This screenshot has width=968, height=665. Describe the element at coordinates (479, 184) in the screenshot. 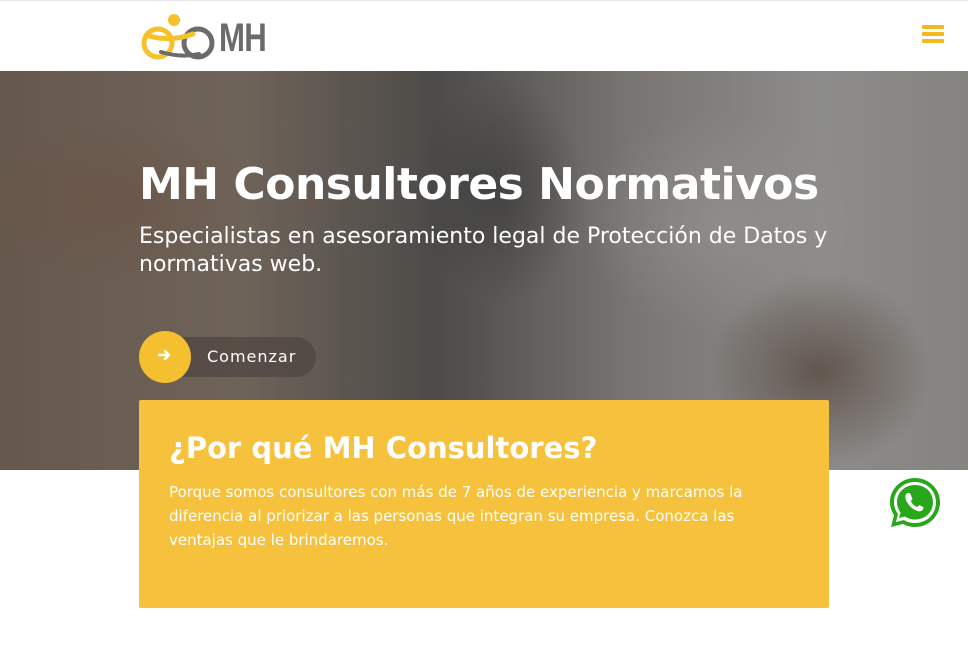

I see `hero-title: MH Consultores Normativos` at that location.